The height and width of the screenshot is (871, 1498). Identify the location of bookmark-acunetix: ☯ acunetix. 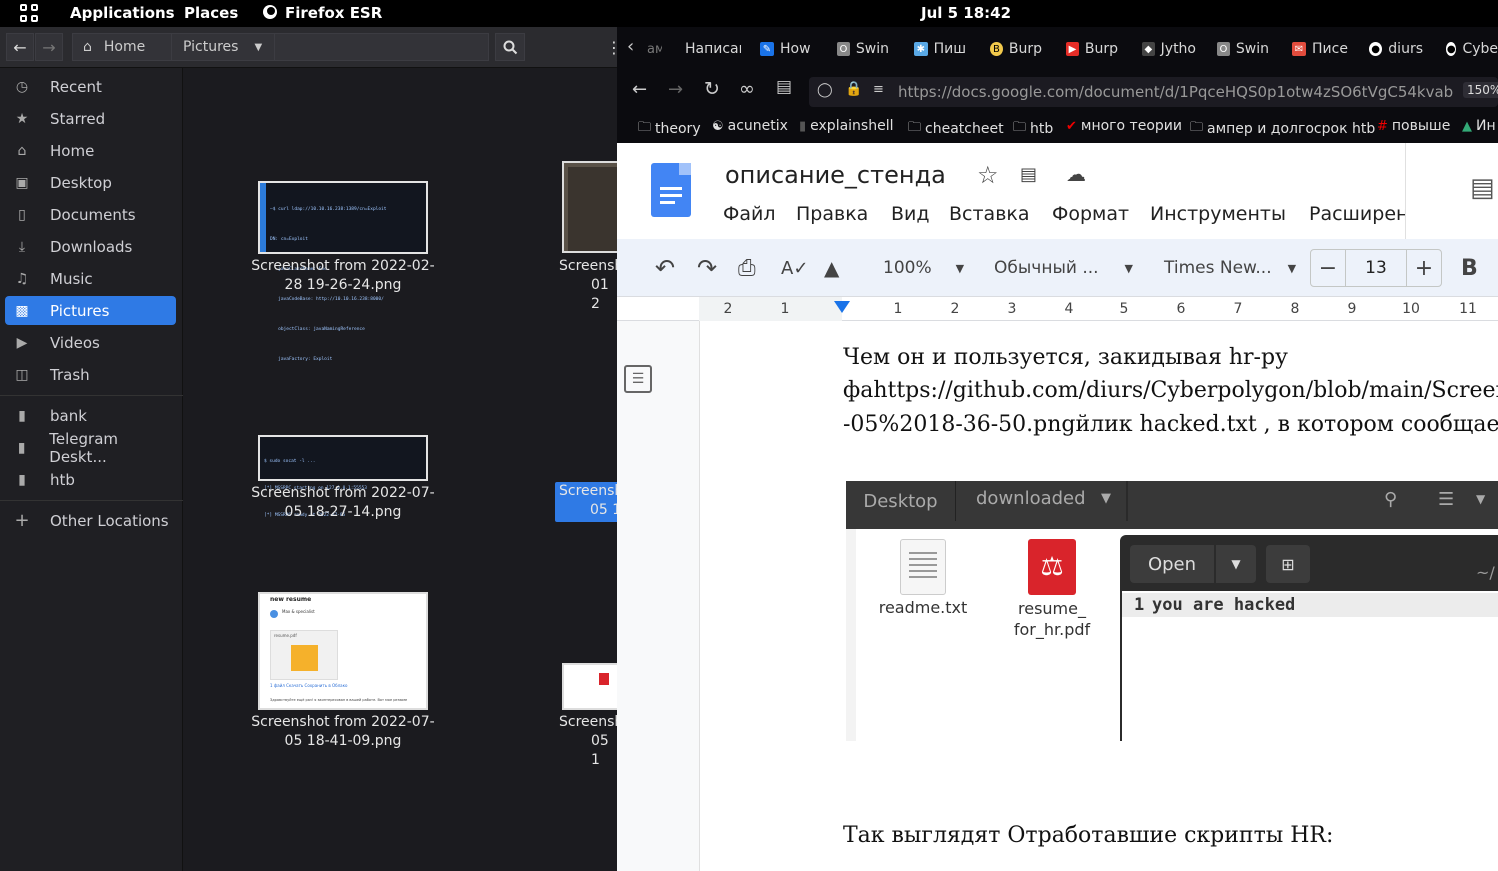
(750, 126).